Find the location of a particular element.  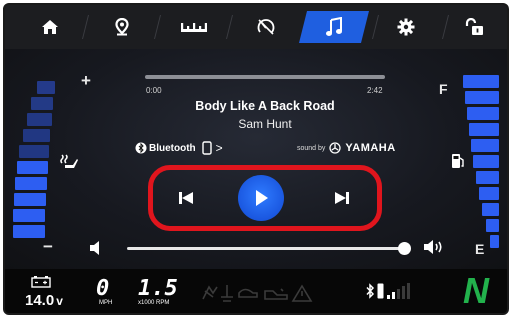

fuel-pump-icon is located at coordinates (458, 161).